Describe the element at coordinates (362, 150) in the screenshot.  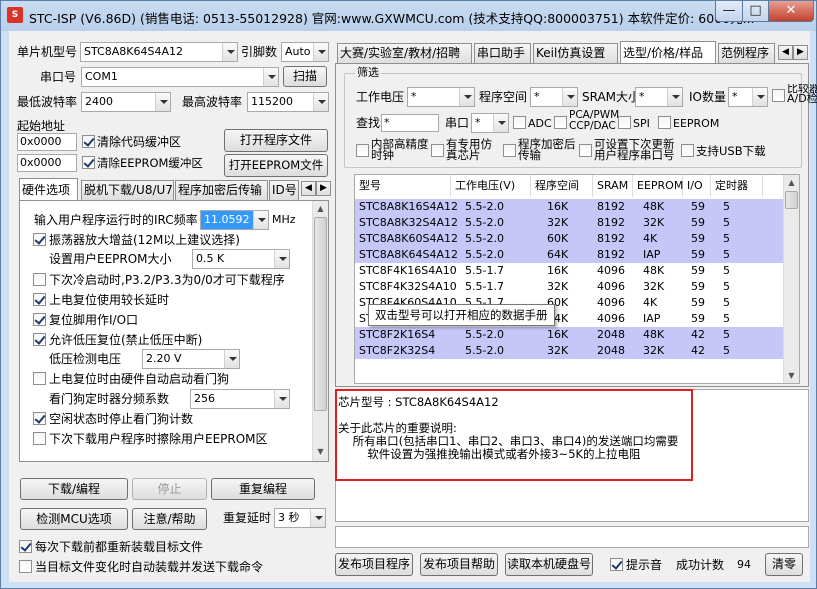
I see `clock-checkbox` at that location.